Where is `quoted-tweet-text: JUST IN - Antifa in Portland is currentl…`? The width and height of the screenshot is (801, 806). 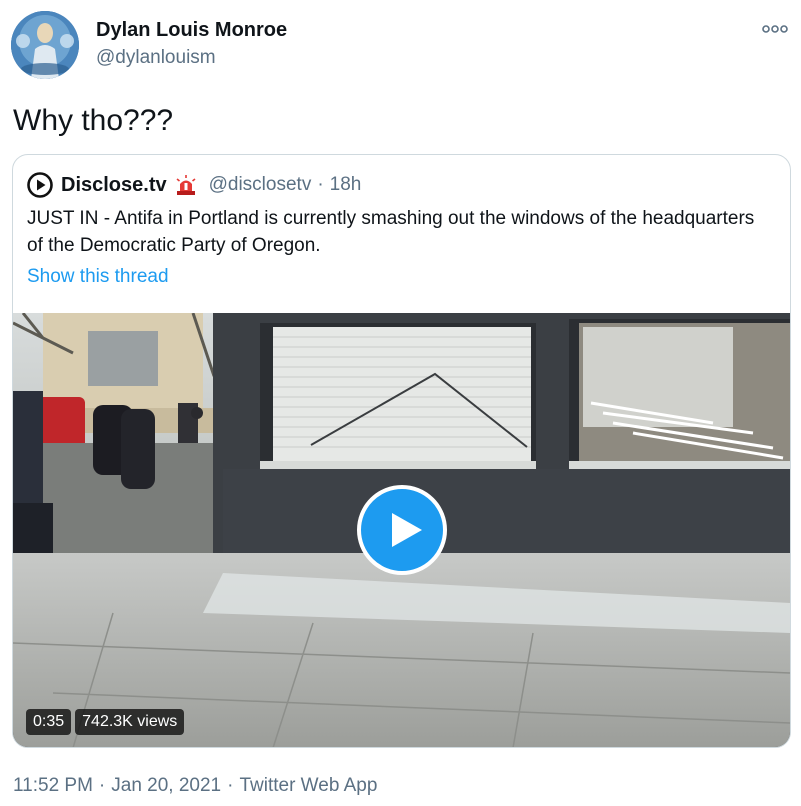 quoted-tweet-text: JUST IN - Antifa in Portland is currentl… is located at coordinates (391, 232).